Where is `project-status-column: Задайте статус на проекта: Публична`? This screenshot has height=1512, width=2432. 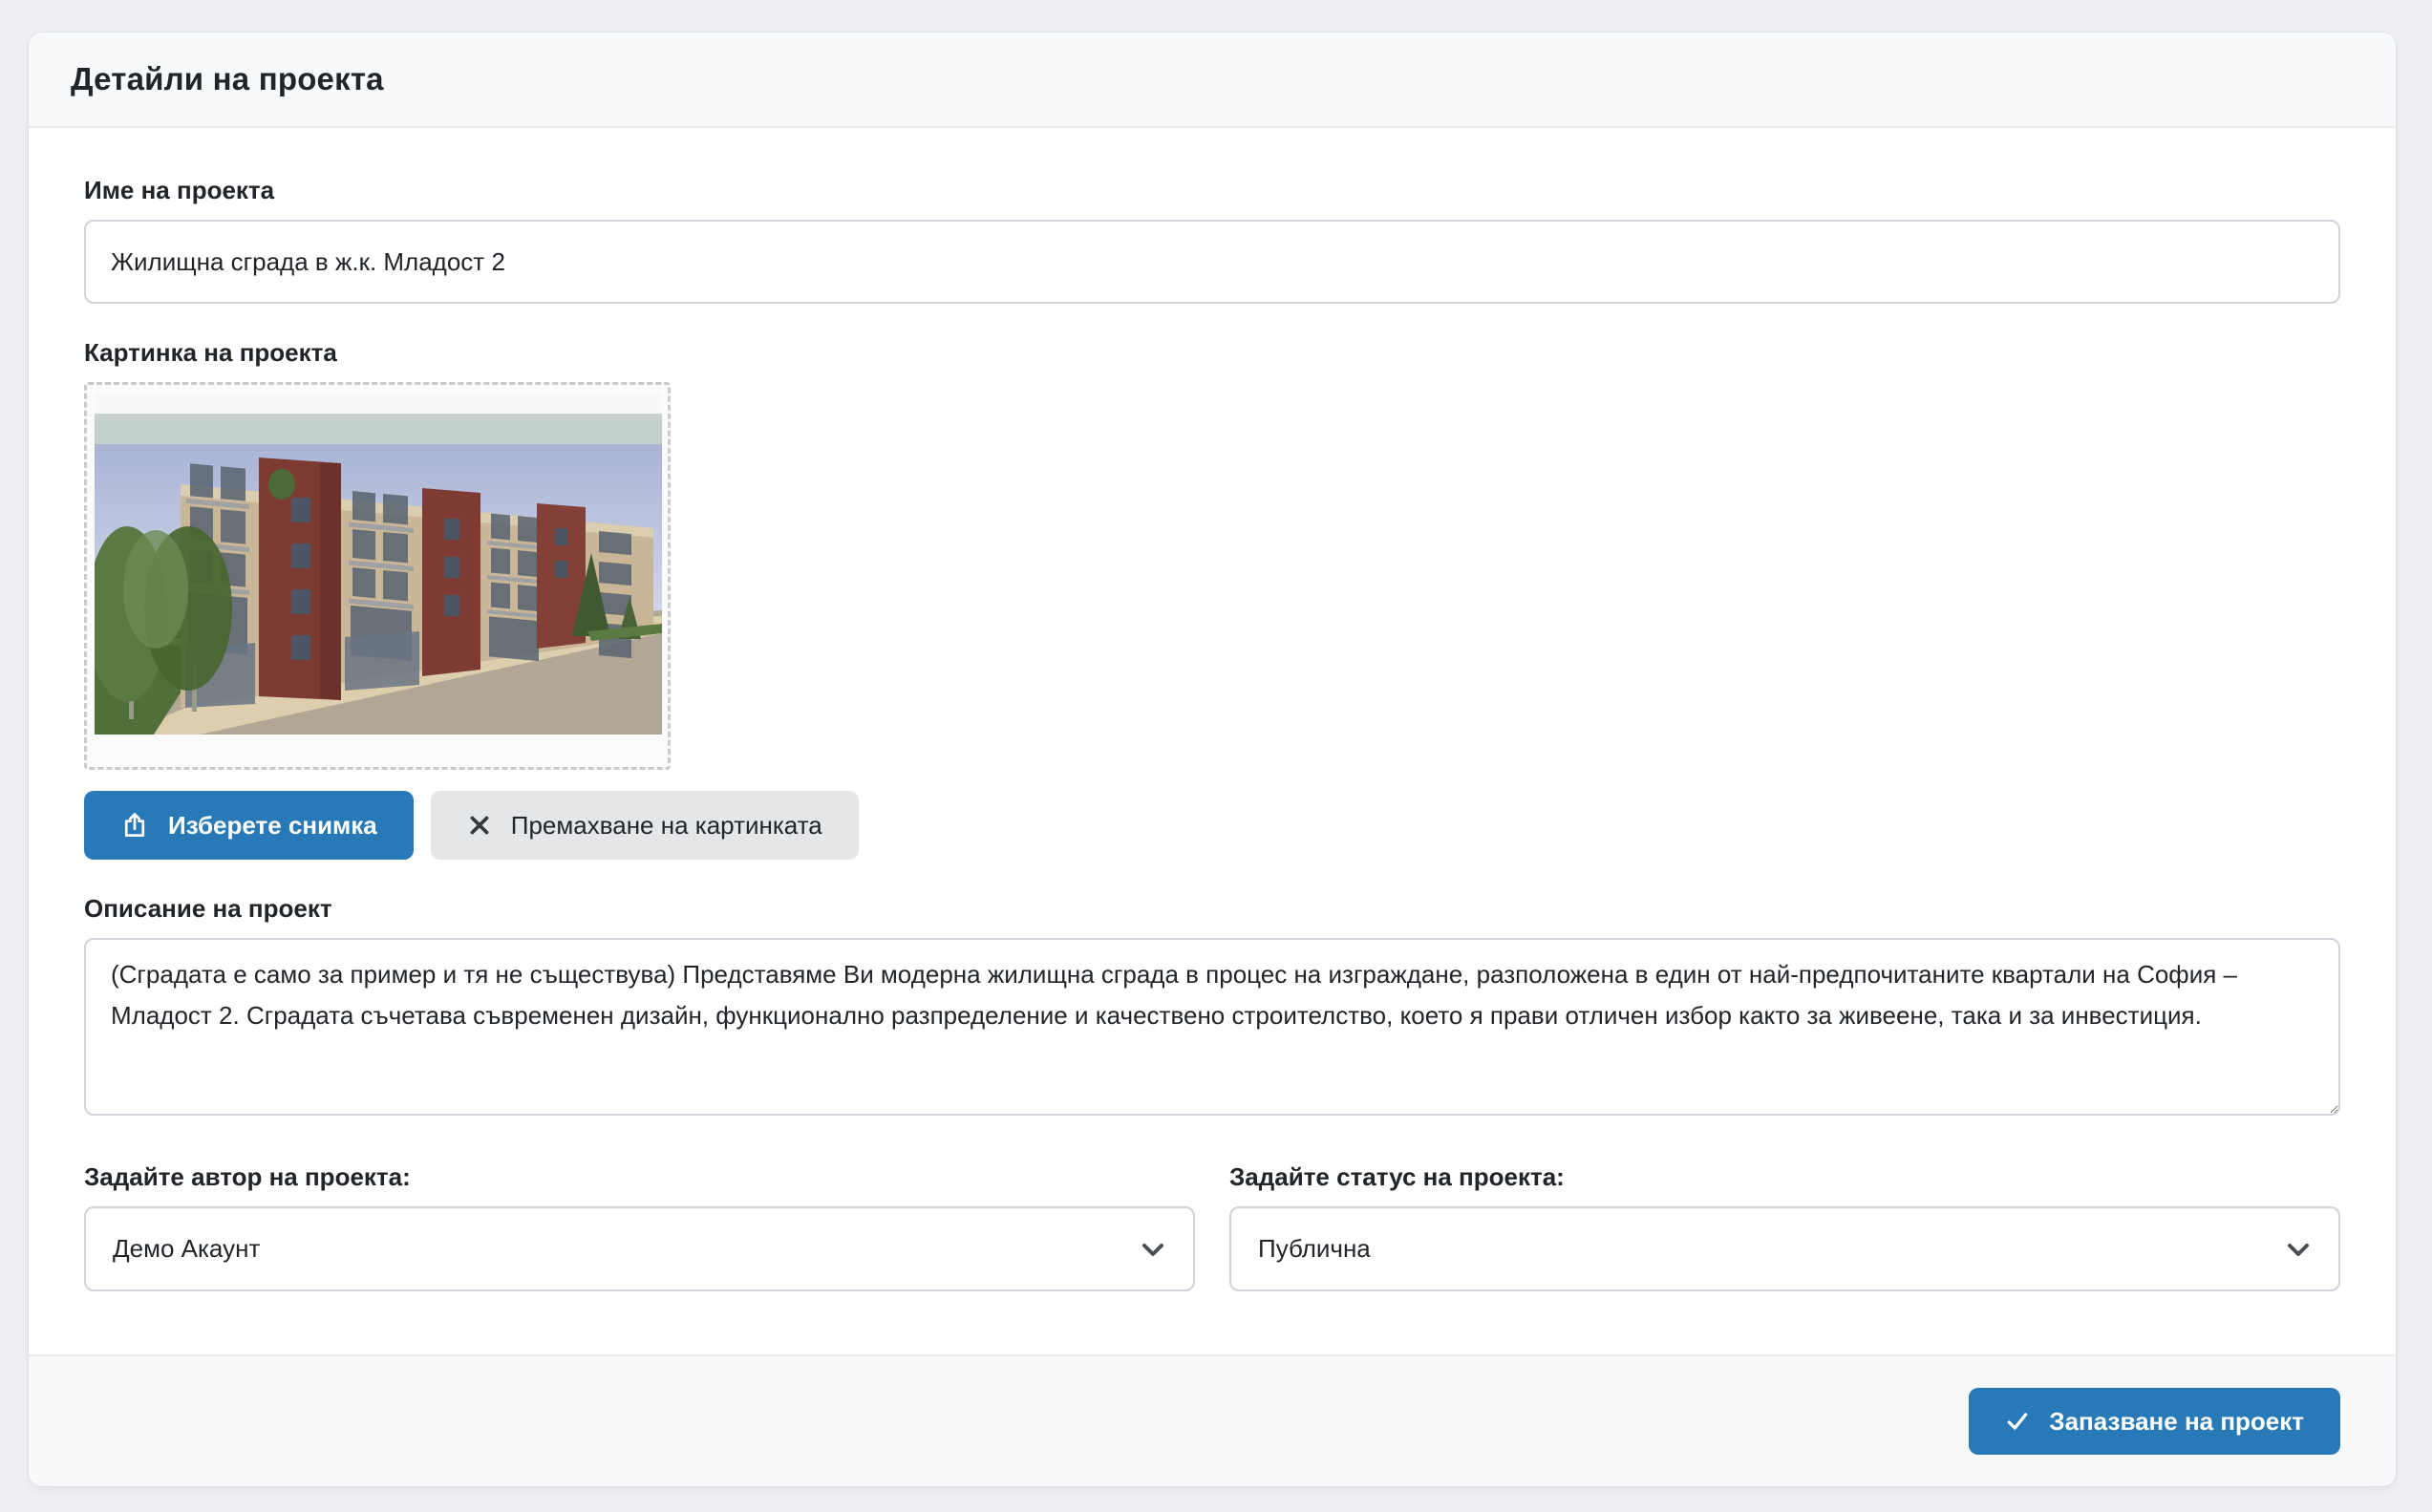 project-status-column: Задайте статус на проекта: Публична is located at coordinates (1784, 1226).